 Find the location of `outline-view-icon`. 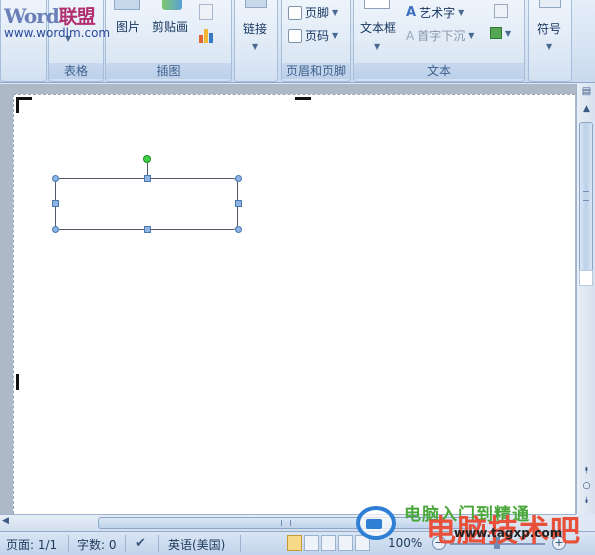

outline-view-icon is located at coordinates (345, 543).